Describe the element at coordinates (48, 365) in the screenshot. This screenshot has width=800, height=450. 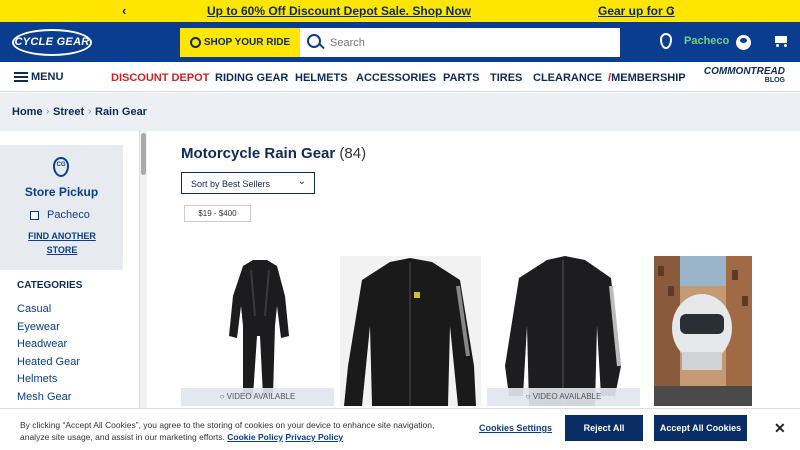
I see `category-heated-gear: Heated Gear` at that location.